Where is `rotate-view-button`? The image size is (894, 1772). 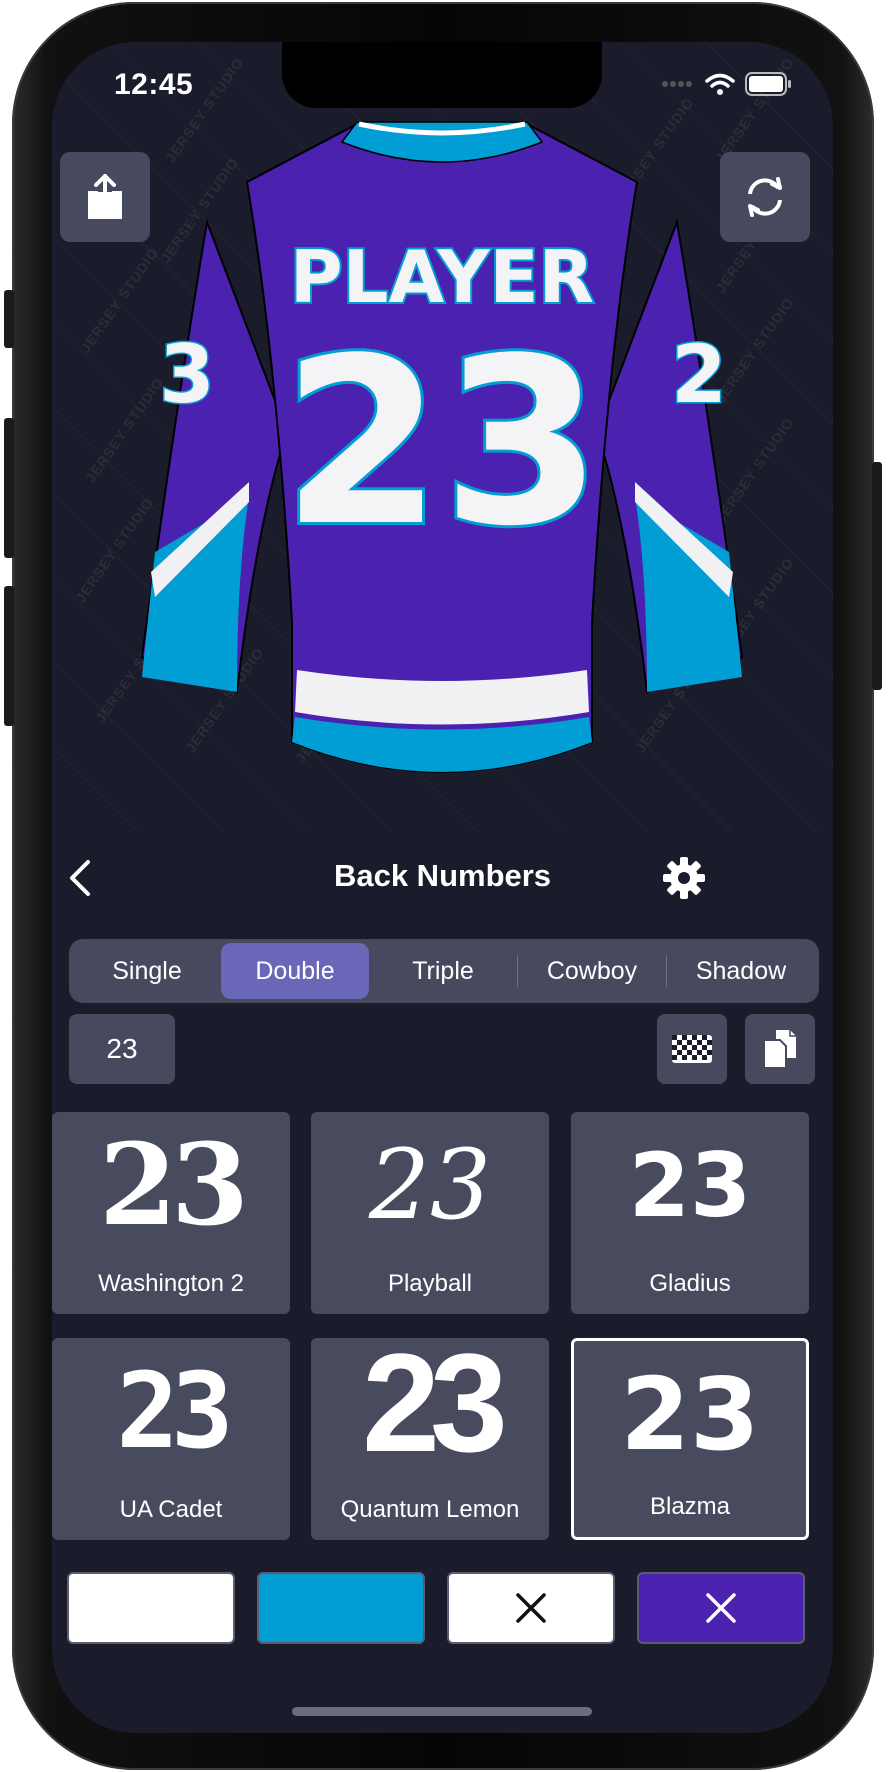 rotate-view-button is located at coordinates (765, 197).